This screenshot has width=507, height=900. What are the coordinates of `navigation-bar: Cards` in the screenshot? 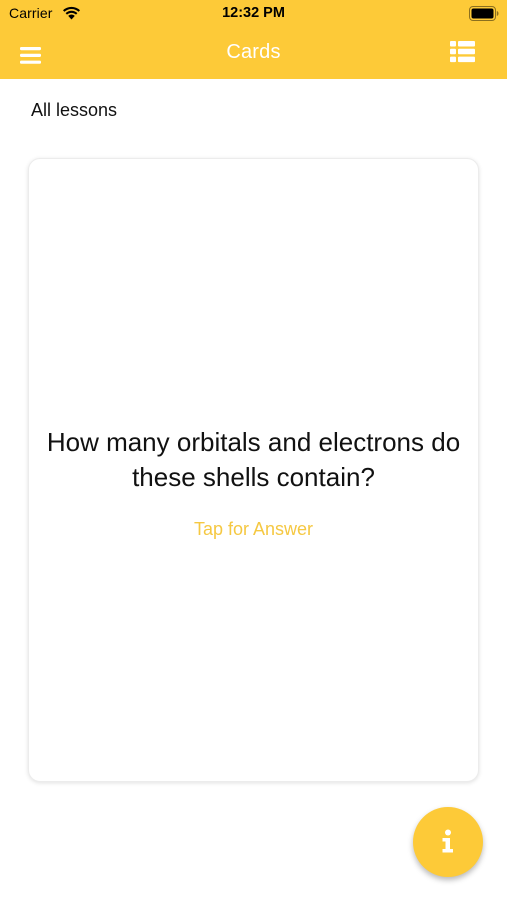 It's located at (253, 53).